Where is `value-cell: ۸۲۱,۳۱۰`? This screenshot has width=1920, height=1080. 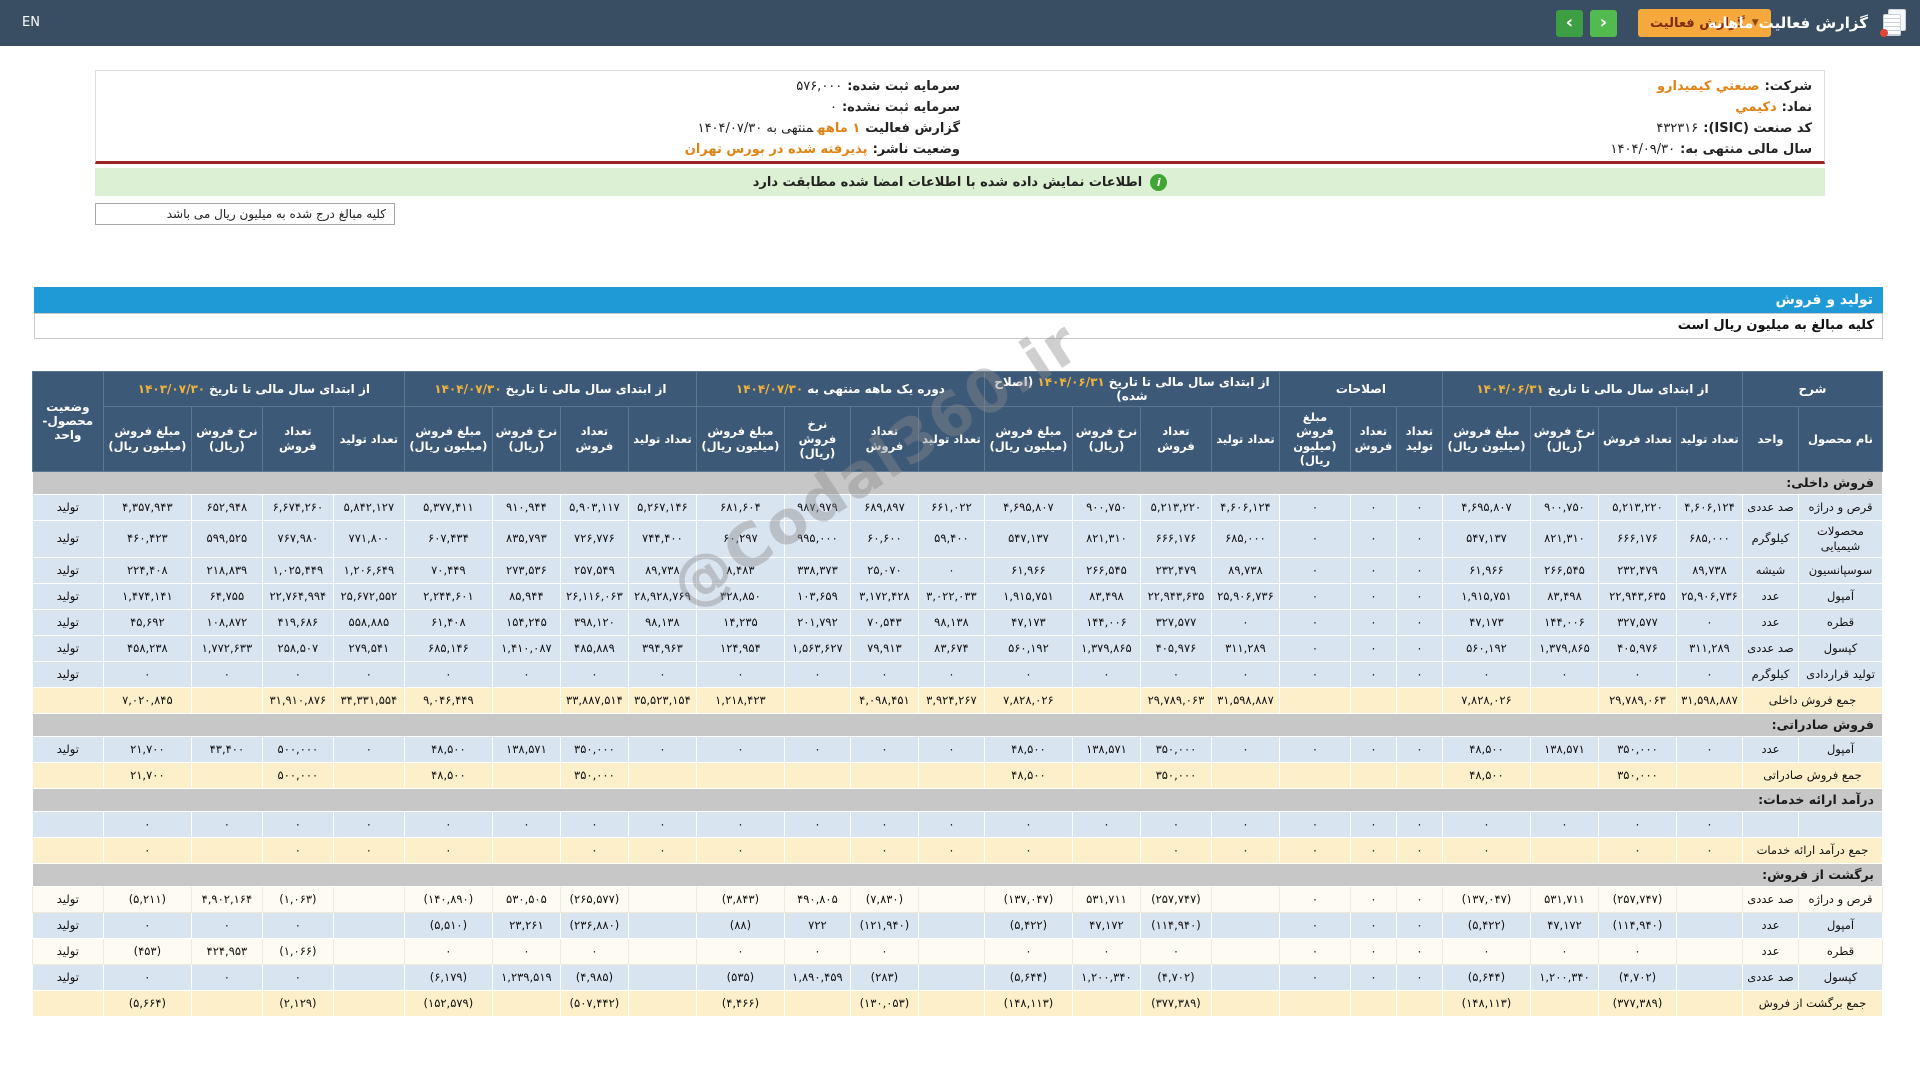 value-cell: ۸۲۱,۳۱۰ is located at coordinates (1106, 538).